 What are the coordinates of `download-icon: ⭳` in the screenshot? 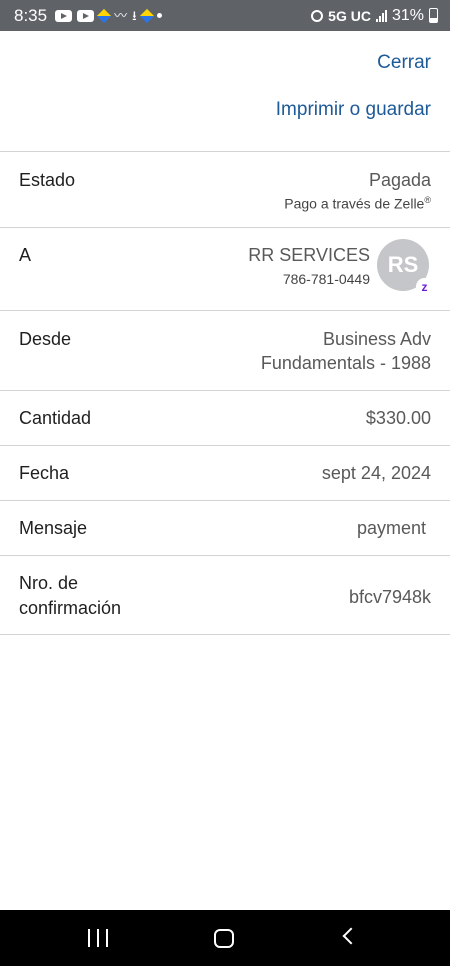 It's located at (134, 15).